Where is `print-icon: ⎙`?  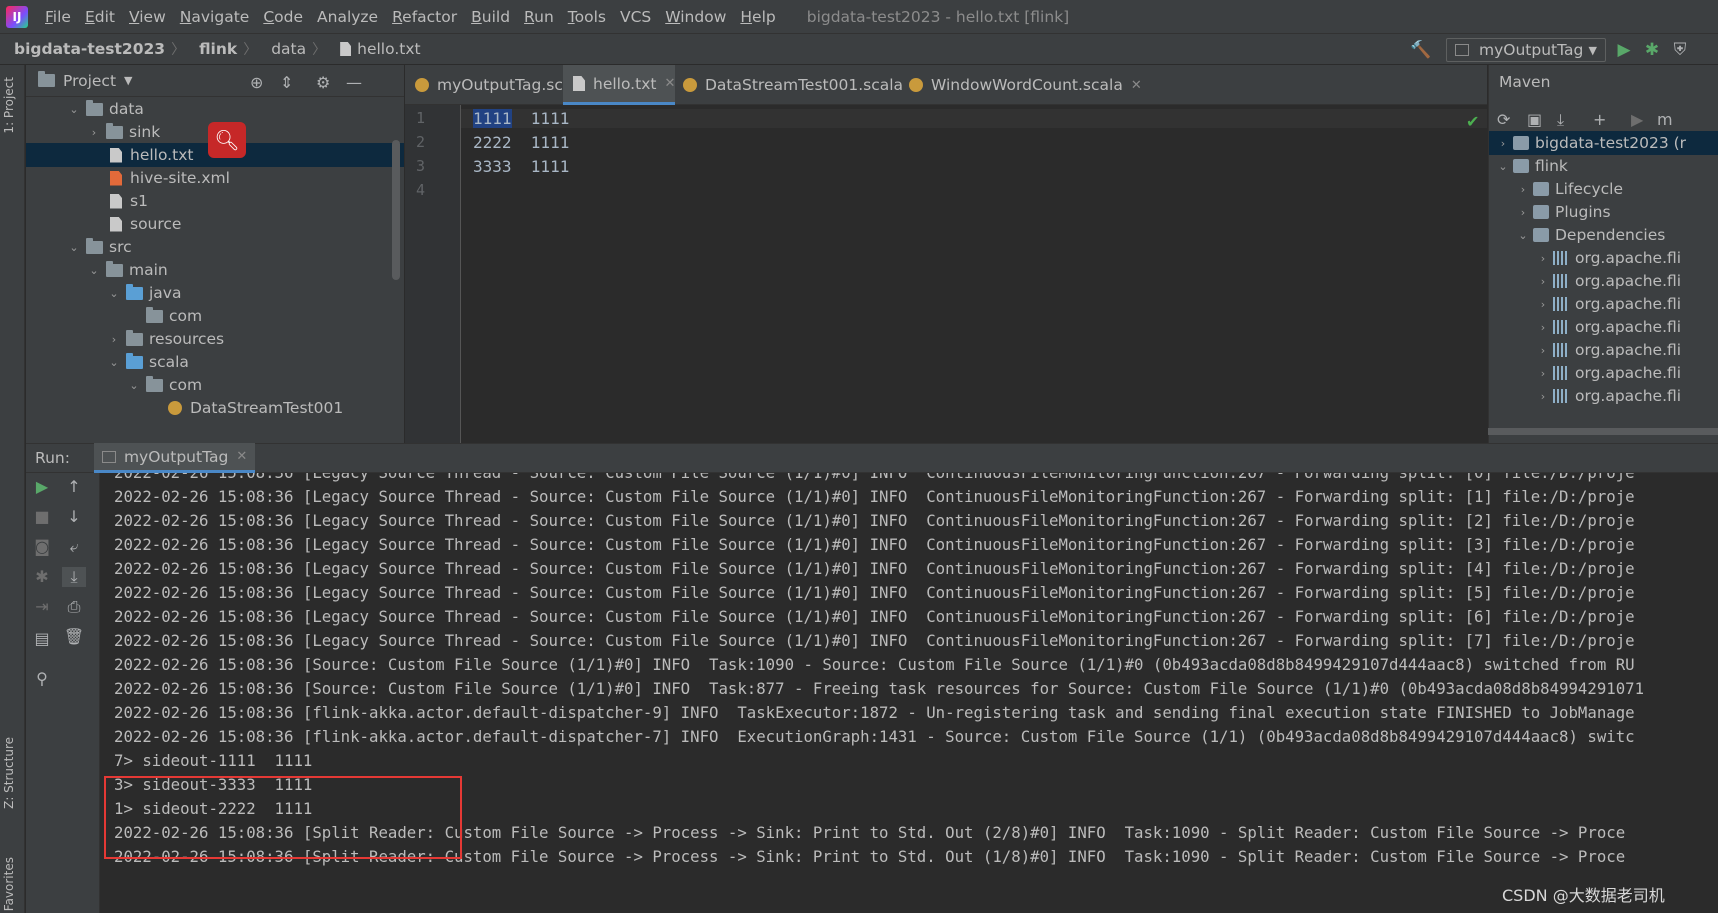
print-icon: ⎙ is located at coordinates (74, 607).